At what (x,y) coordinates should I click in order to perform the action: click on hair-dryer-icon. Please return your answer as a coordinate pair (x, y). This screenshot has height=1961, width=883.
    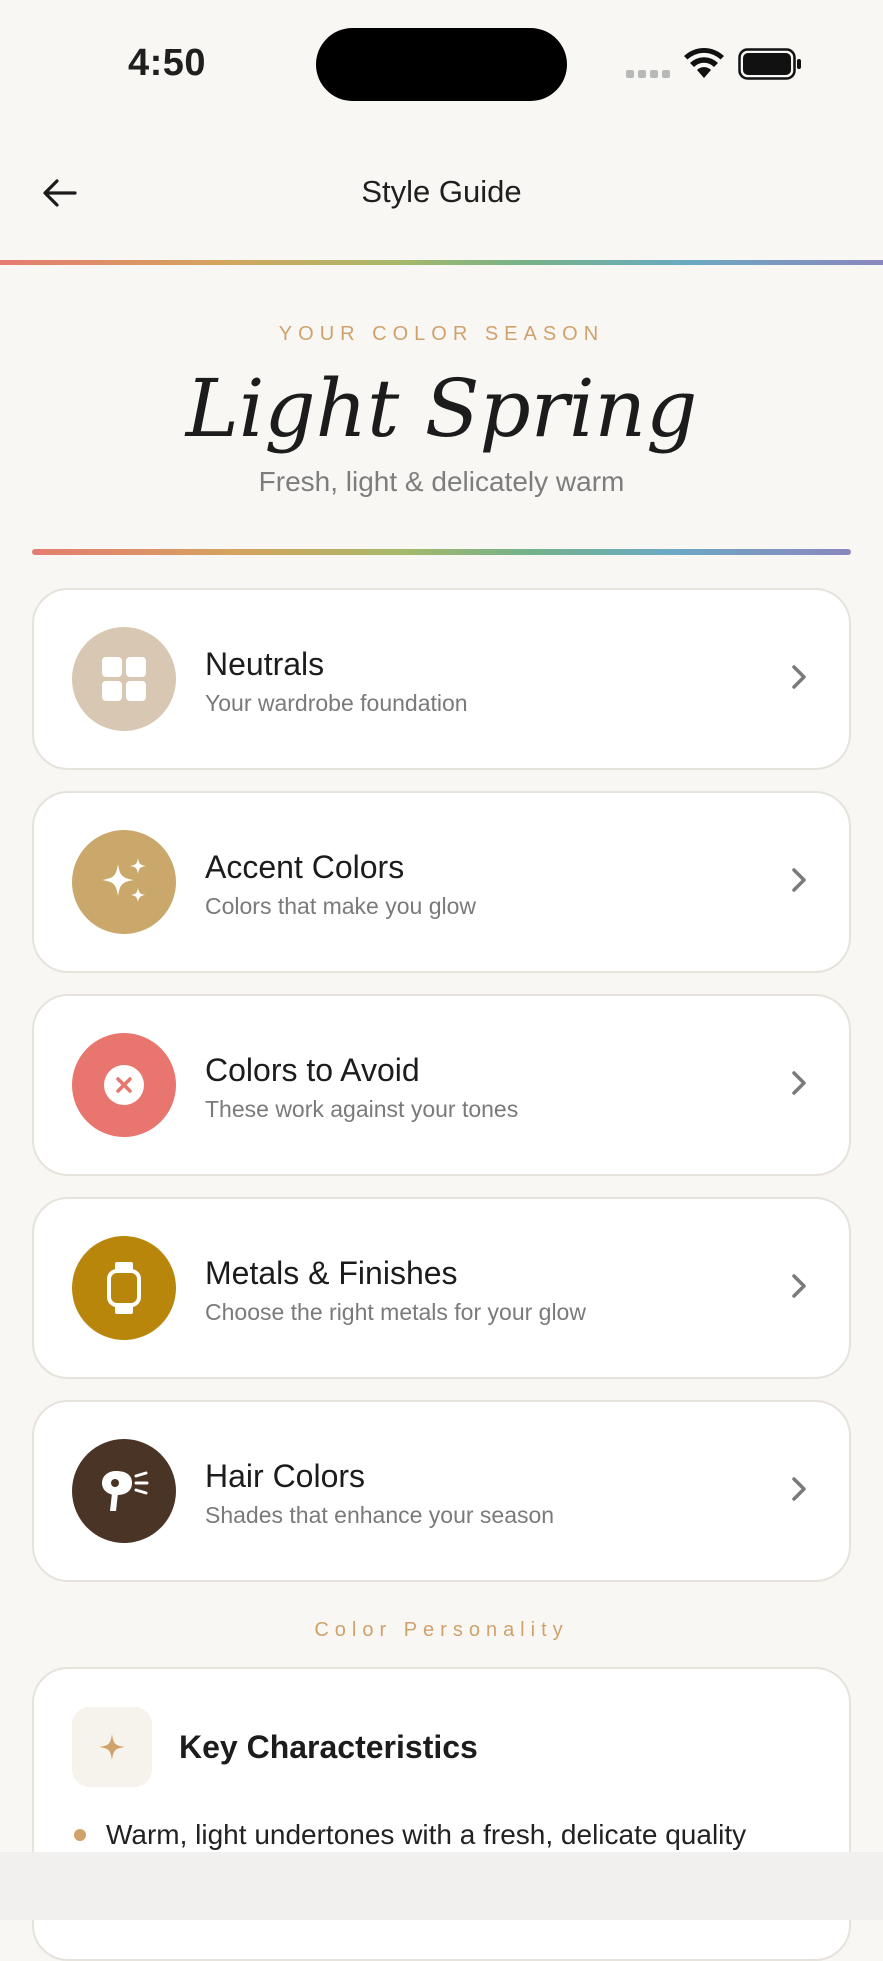
    Looking at the image, I should click on (125, 1491).